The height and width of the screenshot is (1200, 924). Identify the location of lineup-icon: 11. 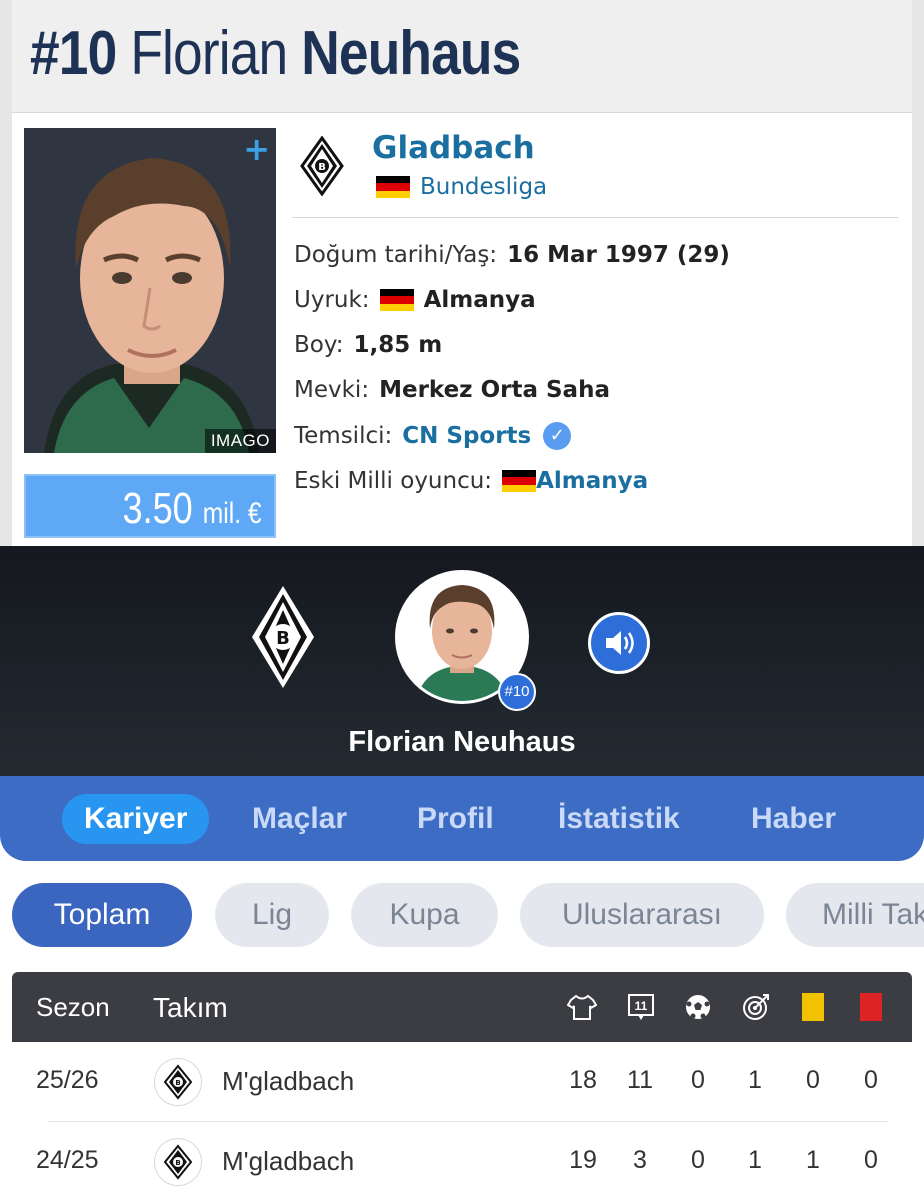
(641, 1007).